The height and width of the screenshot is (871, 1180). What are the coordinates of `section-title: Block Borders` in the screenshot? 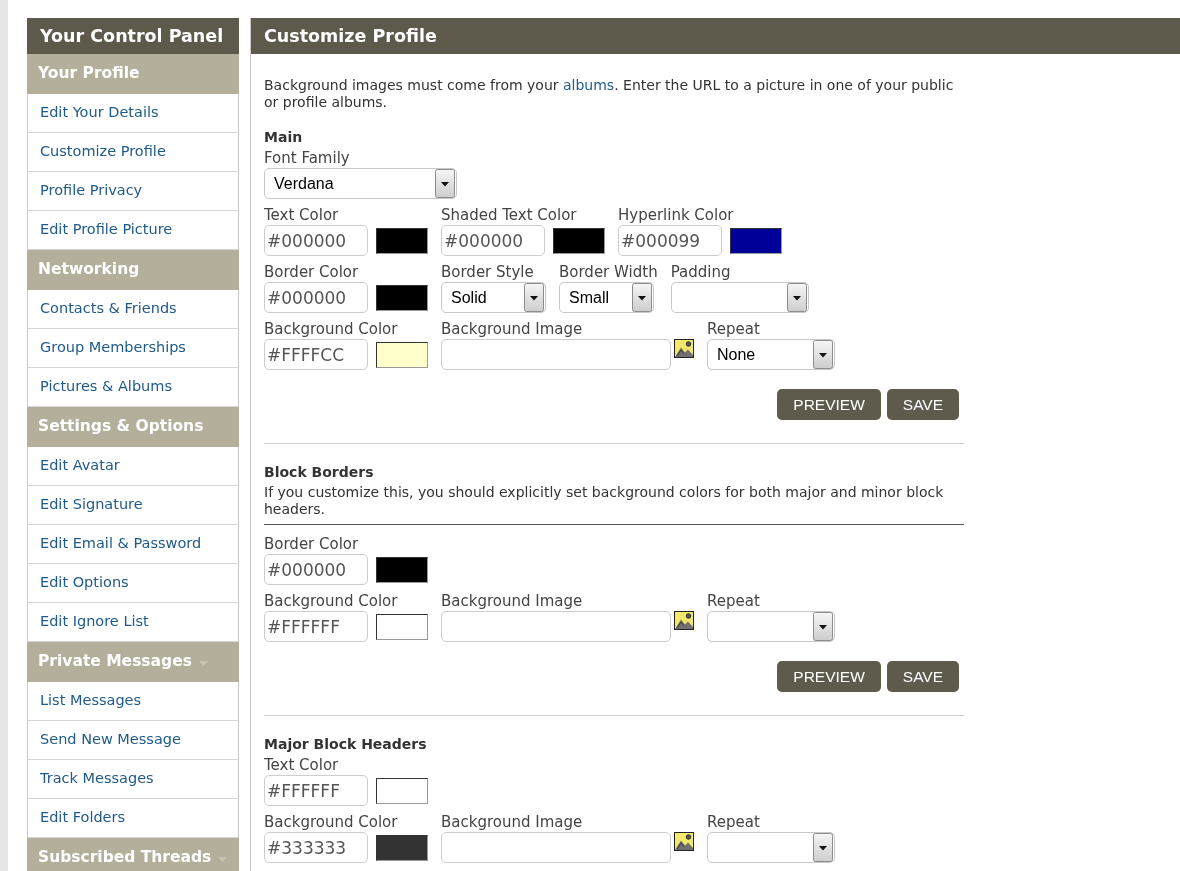 It's located at (319, 472).